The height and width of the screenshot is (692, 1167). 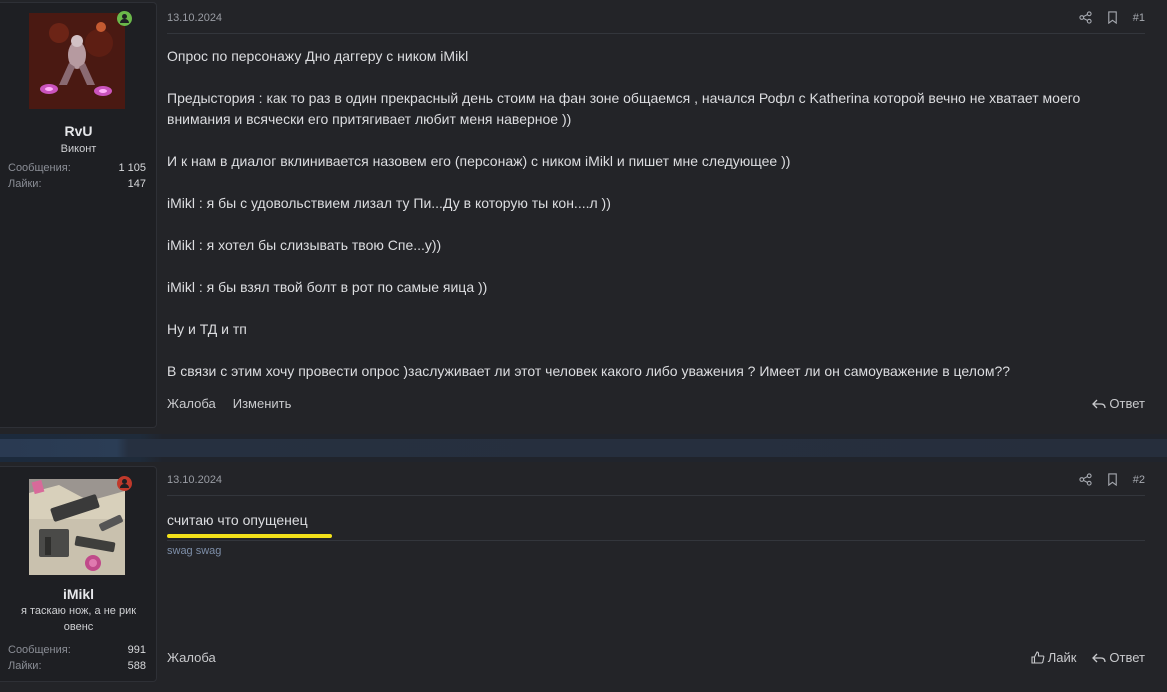 What do you see at coordinates (77, 650) in the screenshot?
I see `stat-messages: Сообщения: 991` at bounding box center [77, 650].